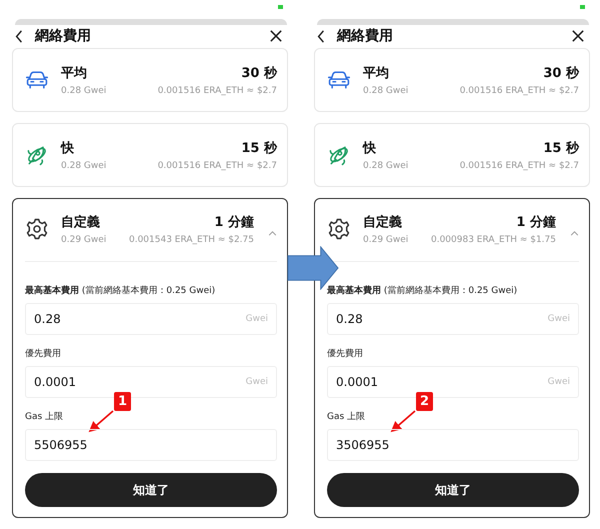  I want to click on step-badge: 2, so click(424, 402).